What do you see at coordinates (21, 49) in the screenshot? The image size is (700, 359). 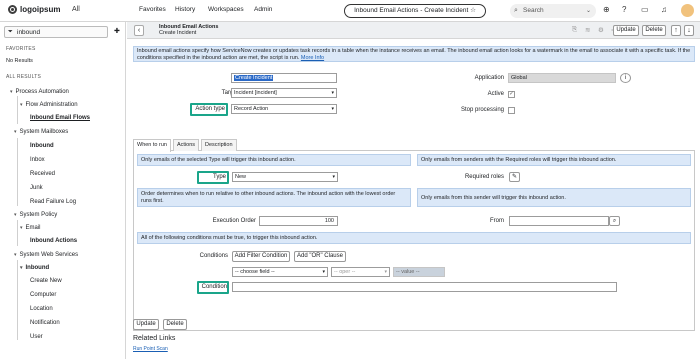 I see `favorites-heading: FAVORITES` at bounding box center [21, 49].